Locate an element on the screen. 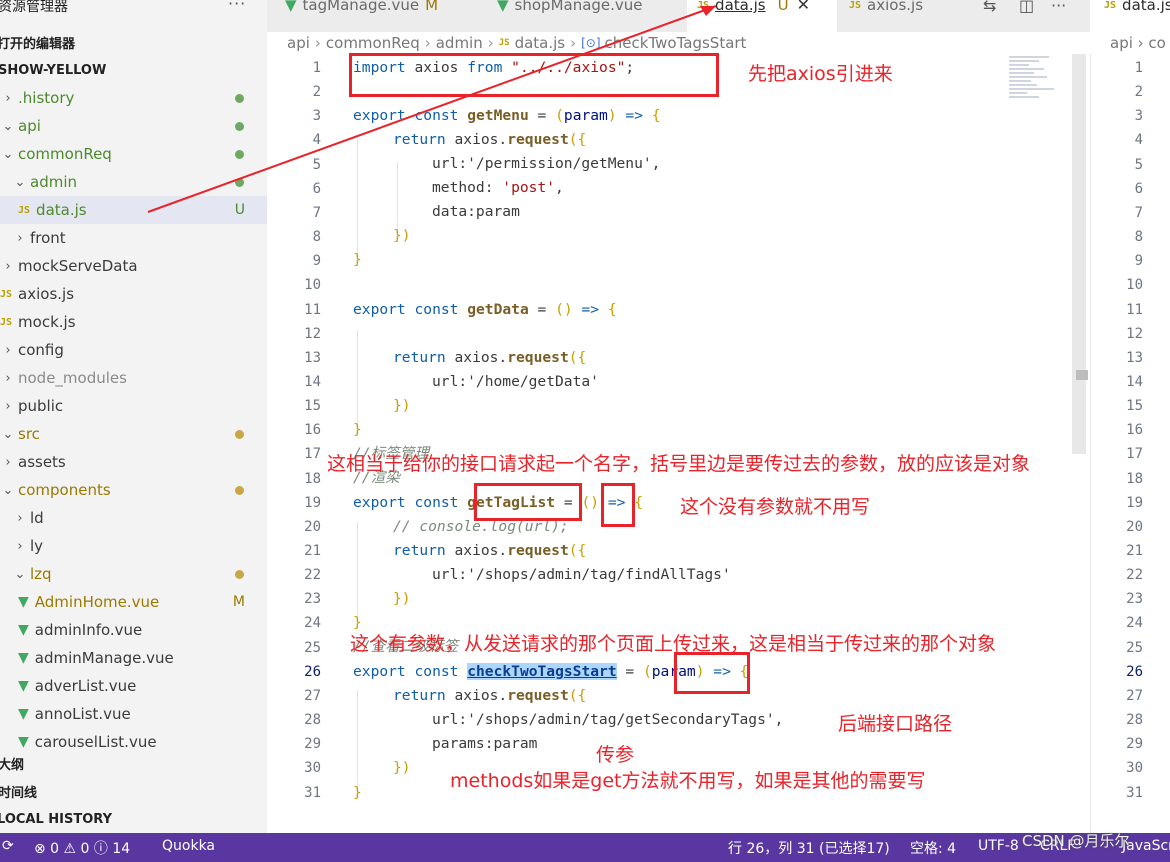 This screenshot has height=862, width=1170. tab-data-js: JS data.js U ✕ is located at coordinates (762, 16).